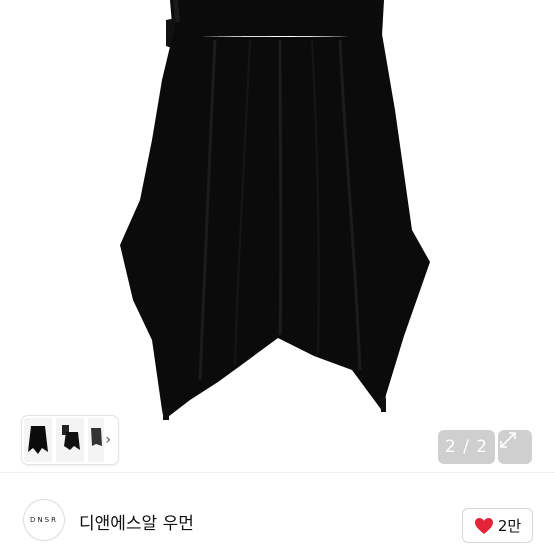  I want to click on expand-arrows-icon, so click(508, 440).